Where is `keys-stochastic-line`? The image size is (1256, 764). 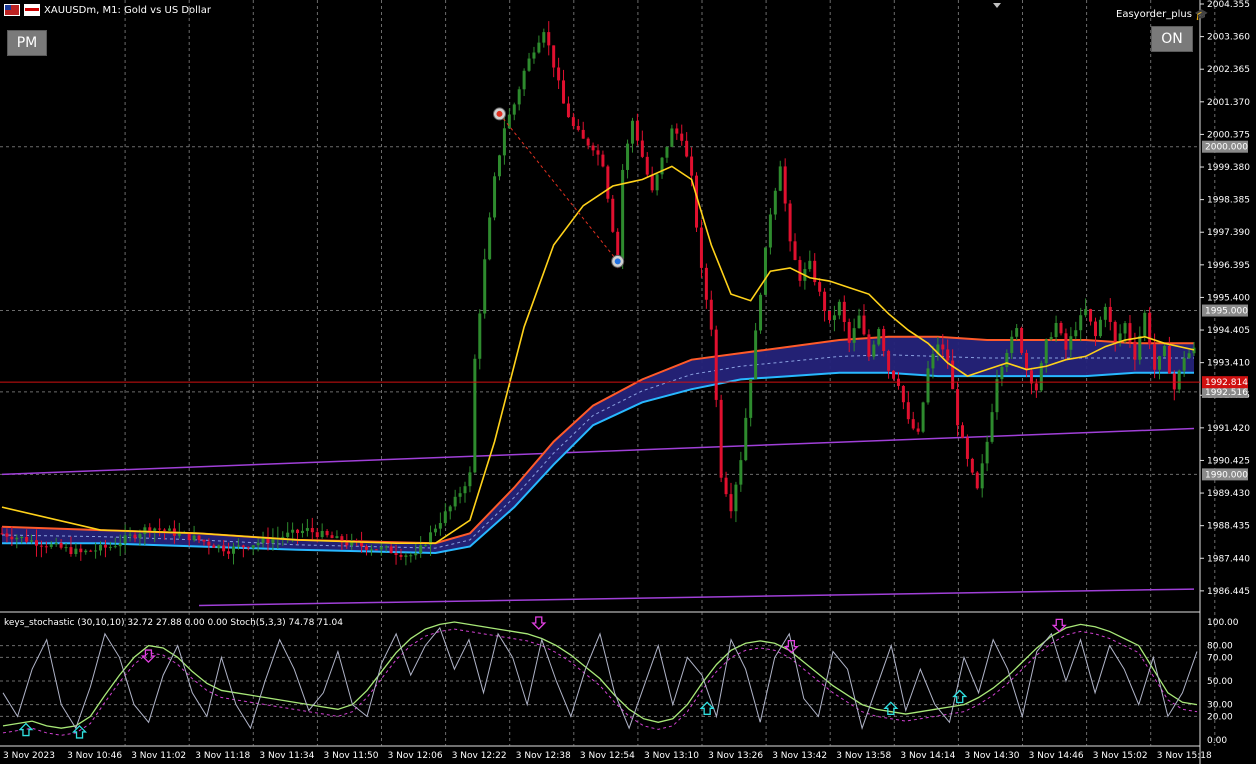
keys-stochastic-line is located at coordinates (600, 675).